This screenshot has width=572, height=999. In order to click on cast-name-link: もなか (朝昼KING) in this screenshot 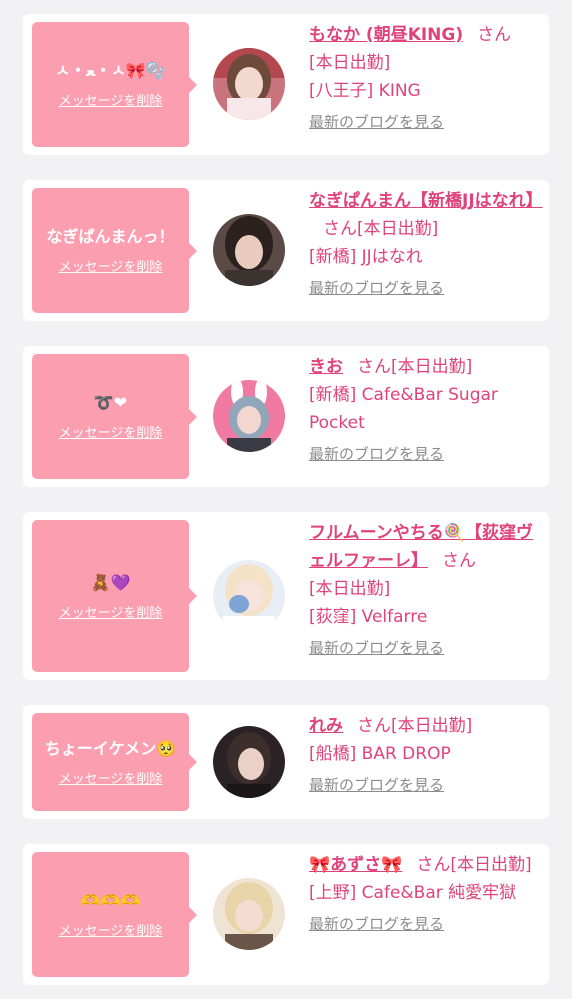, I will do `click(386, 35)`.